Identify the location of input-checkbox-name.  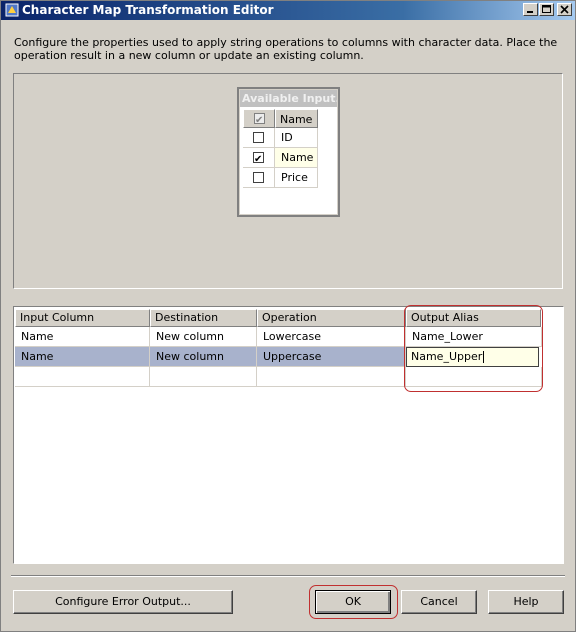
(258, 159).